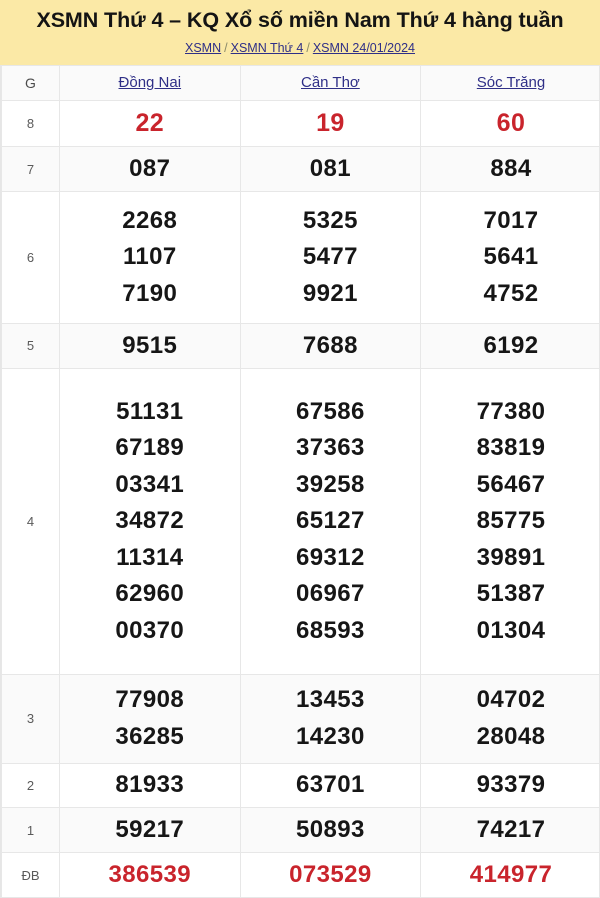 The image size is (600, 898). What do you see at coordinates (150, 293) in the screenshot?
I see `result-number: 7190` at bounding box center [150, 293].